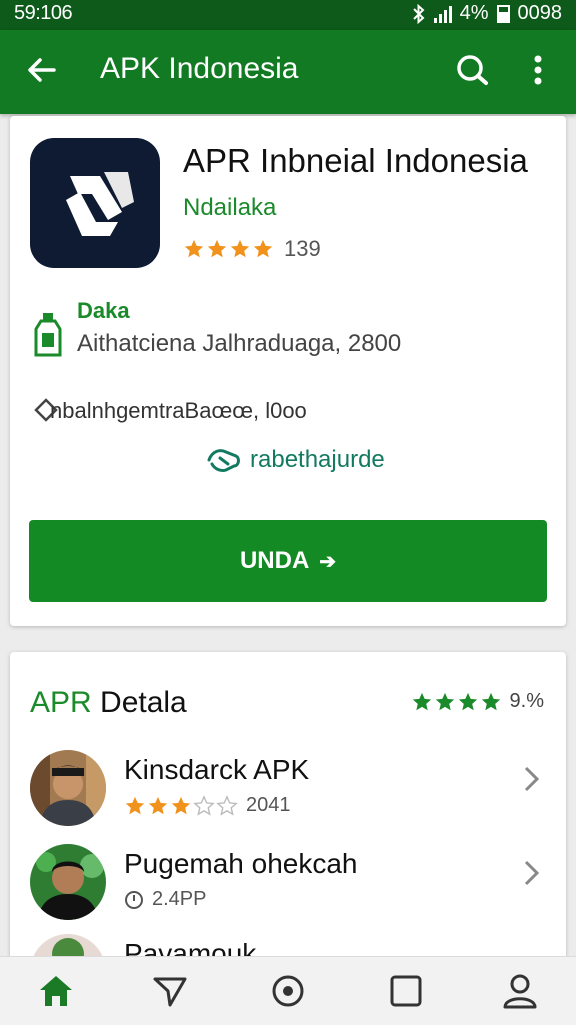 This screenshot has height=1025, width=576. What do you see at coordinates (472, 70) in the screenshot?
I see `search-icon` at bounding box center [472, 70].